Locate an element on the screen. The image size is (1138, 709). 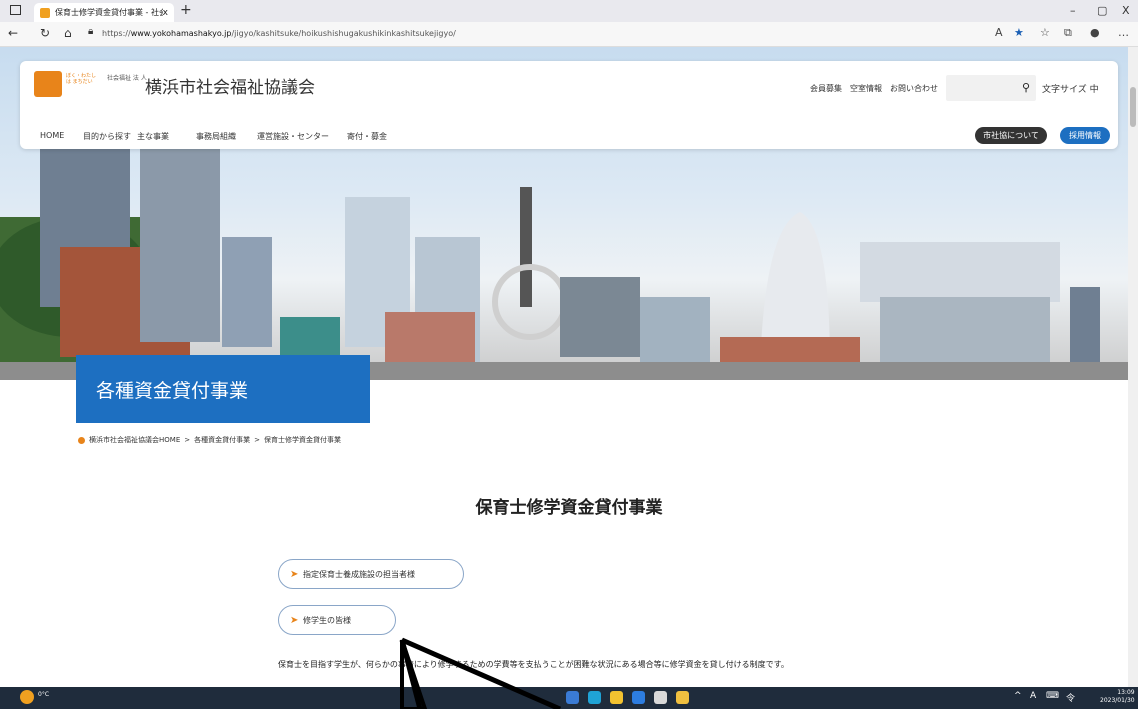
nav-facilities: 運営施設・センター is located at coordinates (293, 136).